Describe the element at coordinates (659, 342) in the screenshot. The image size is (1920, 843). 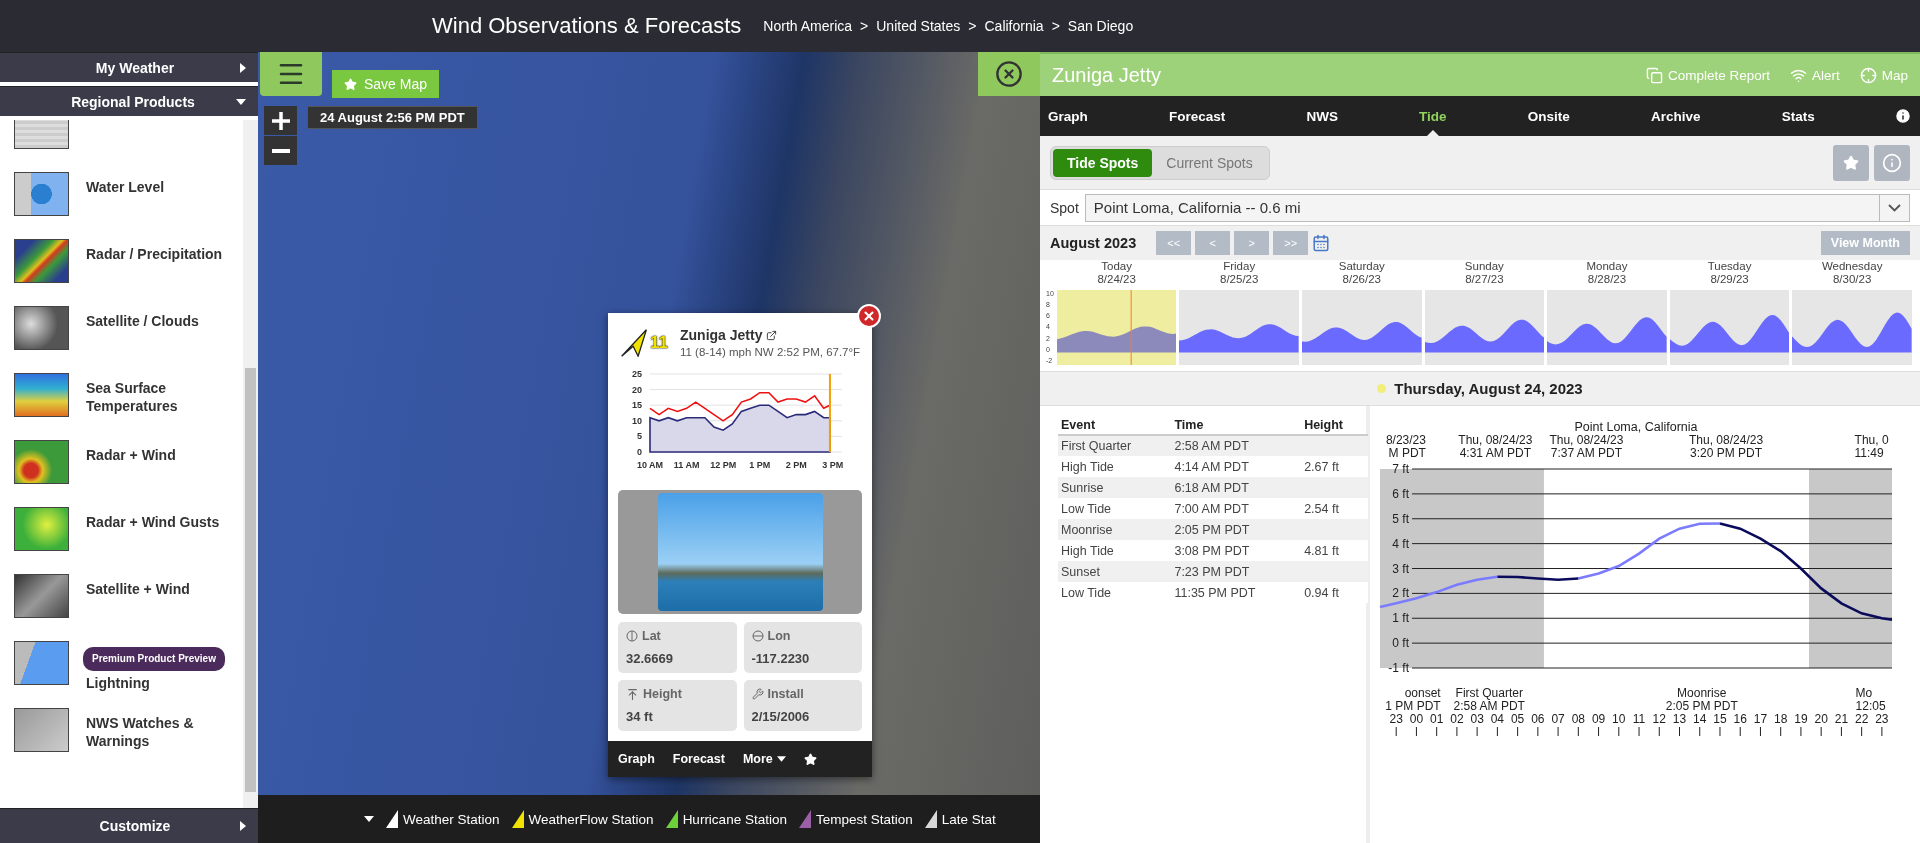
I see `wind-speed: 11` at that location.